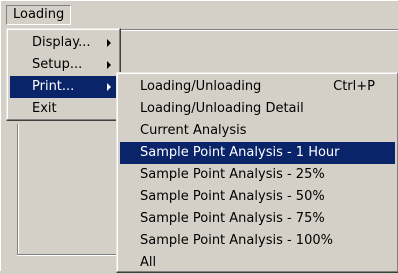 Image resolution: width=398 pixels, height=274 pixels. What do you see at coordinates (232, 218) in the screenshot?
I see `menu-item-label: Sample Point Analysis - 75%` at bounding box center [232, 218].